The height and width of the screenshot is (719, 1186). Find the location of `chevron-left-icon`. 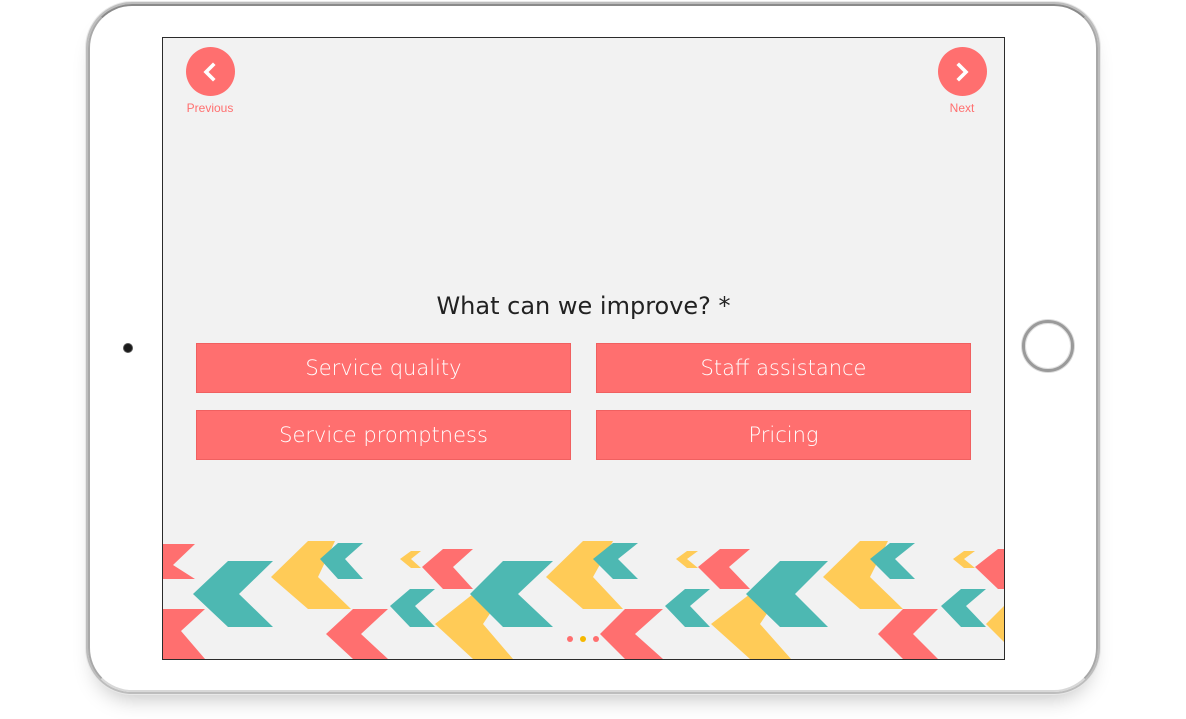

chevron-left-icon is located at coordinates (209, 71).